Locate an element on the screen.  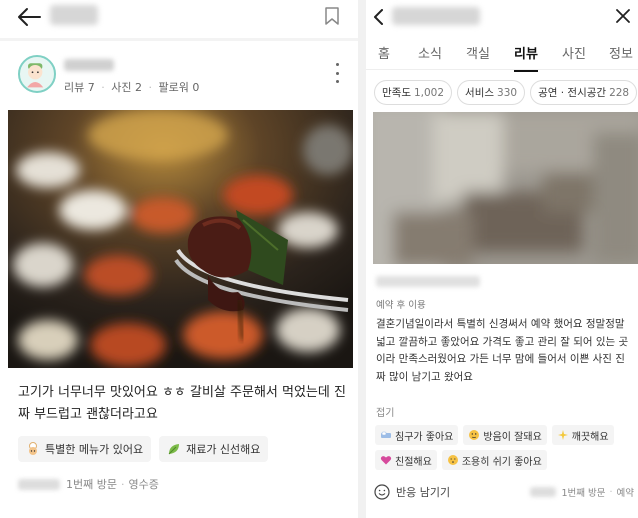
panel-divider is located at coordinates (362, 259).